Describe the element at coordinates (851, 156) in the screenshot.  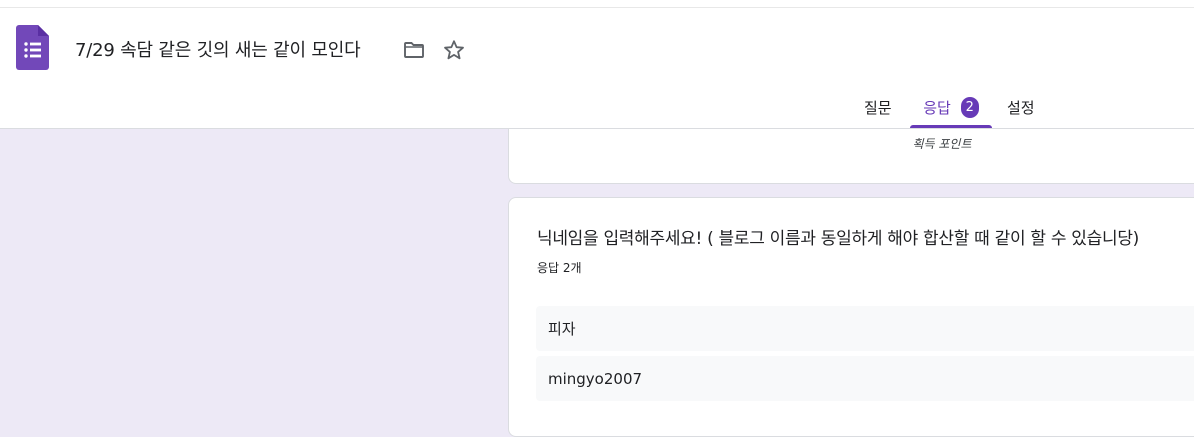
I see `summary-card: 획득 포인트` at that location.